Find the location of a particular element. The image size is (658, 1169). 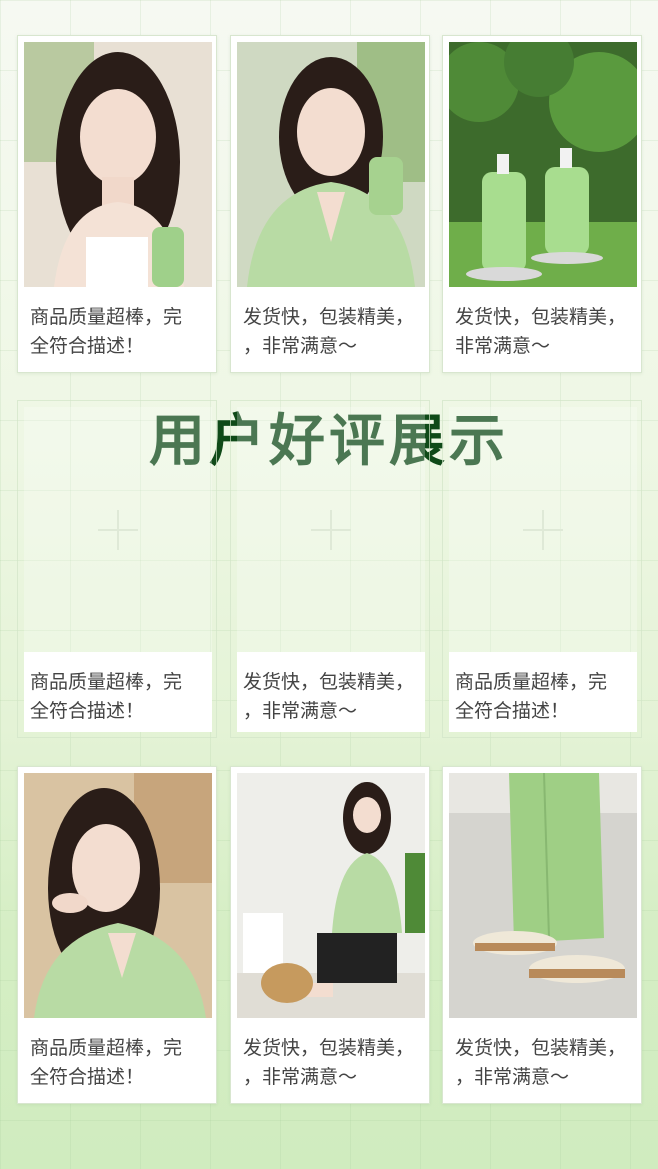

review-card-5: 发货快，包装精美， ，非常满意～ is located at coordinates (330, 569).